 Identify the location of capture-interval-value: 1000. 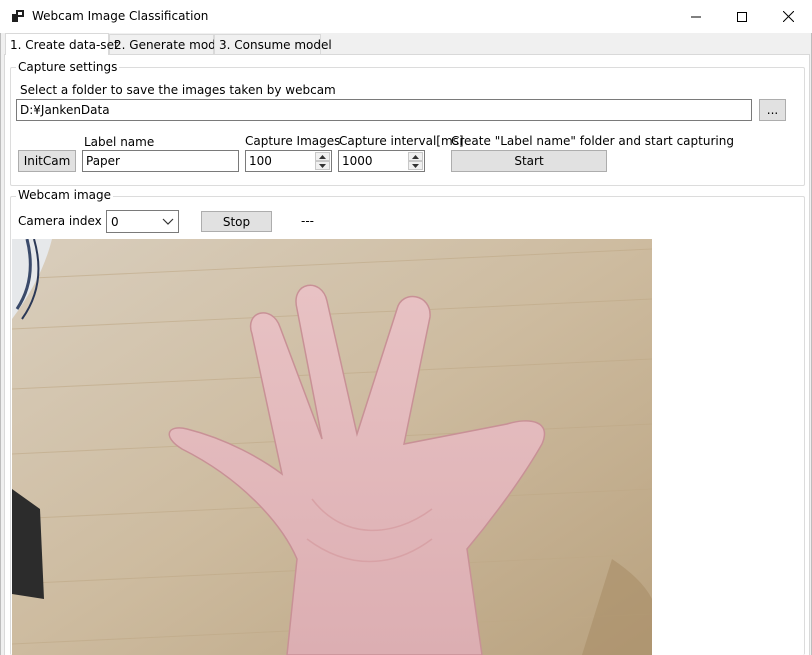
(357, 161).